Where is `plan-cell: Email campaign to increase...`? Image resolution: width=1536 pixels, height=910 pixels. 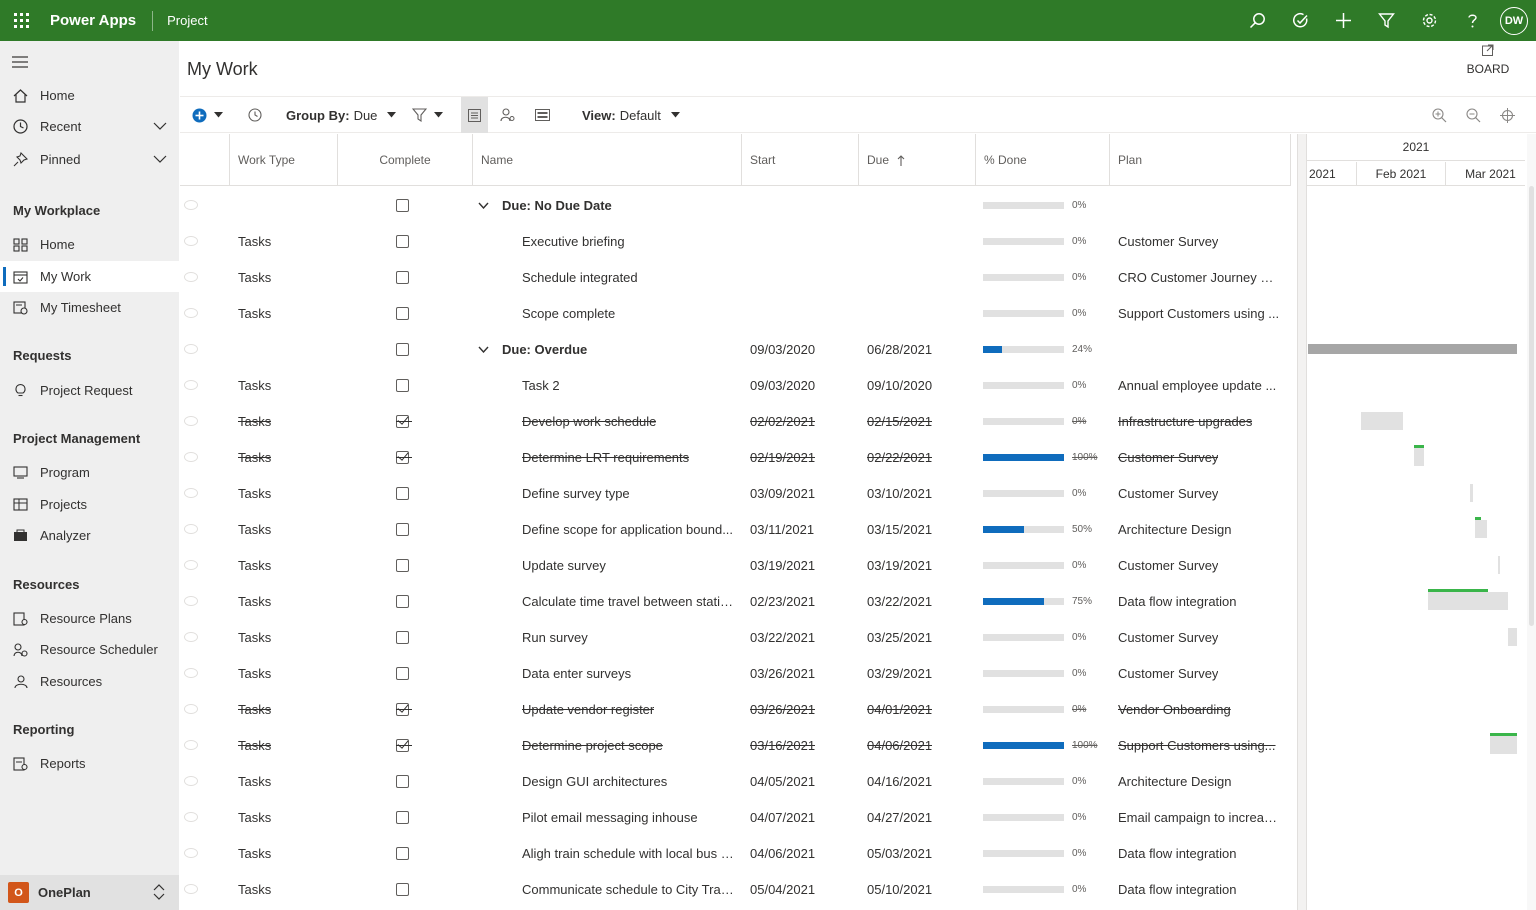 plan-cell: Email campaign to increase... is located at coordinates (1199, 817).